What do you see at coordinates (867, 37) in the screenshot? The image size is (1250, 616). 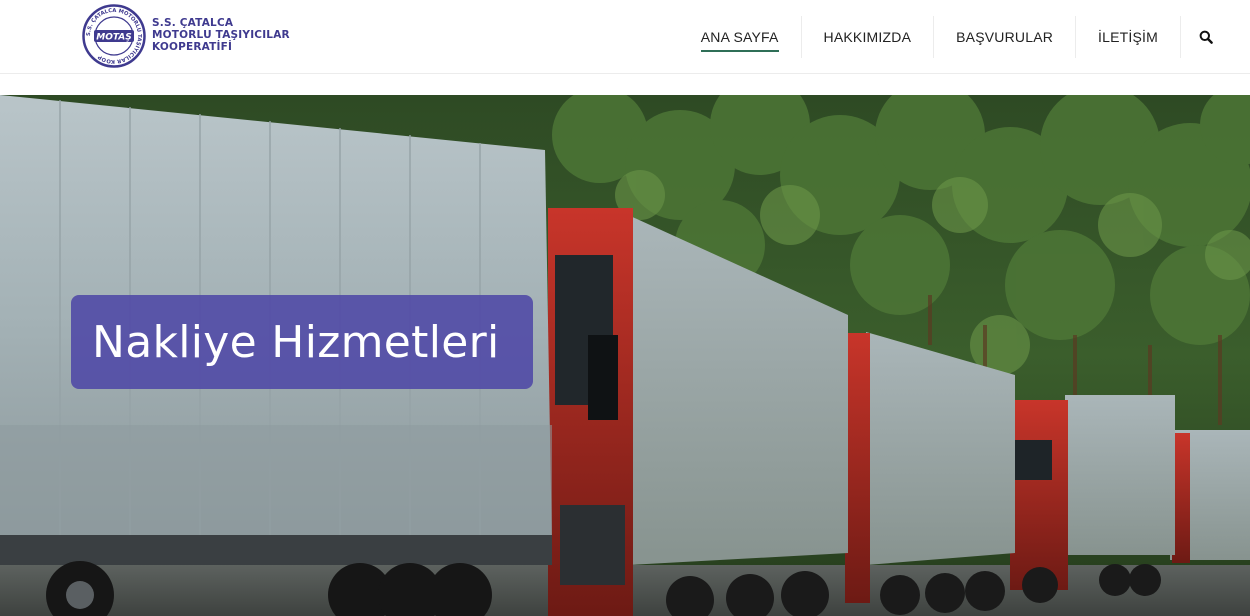 I see `nav-item-hakkimizda: HAKKIMIZDA` at bounding box center [867, 37].